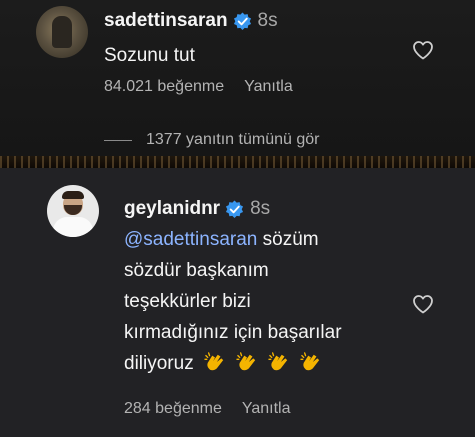  What do you see at coordinates (159, 363) in the screenshot?
I see `comment-text-fragment: diliyoruz` at bounding box center [159, 363].